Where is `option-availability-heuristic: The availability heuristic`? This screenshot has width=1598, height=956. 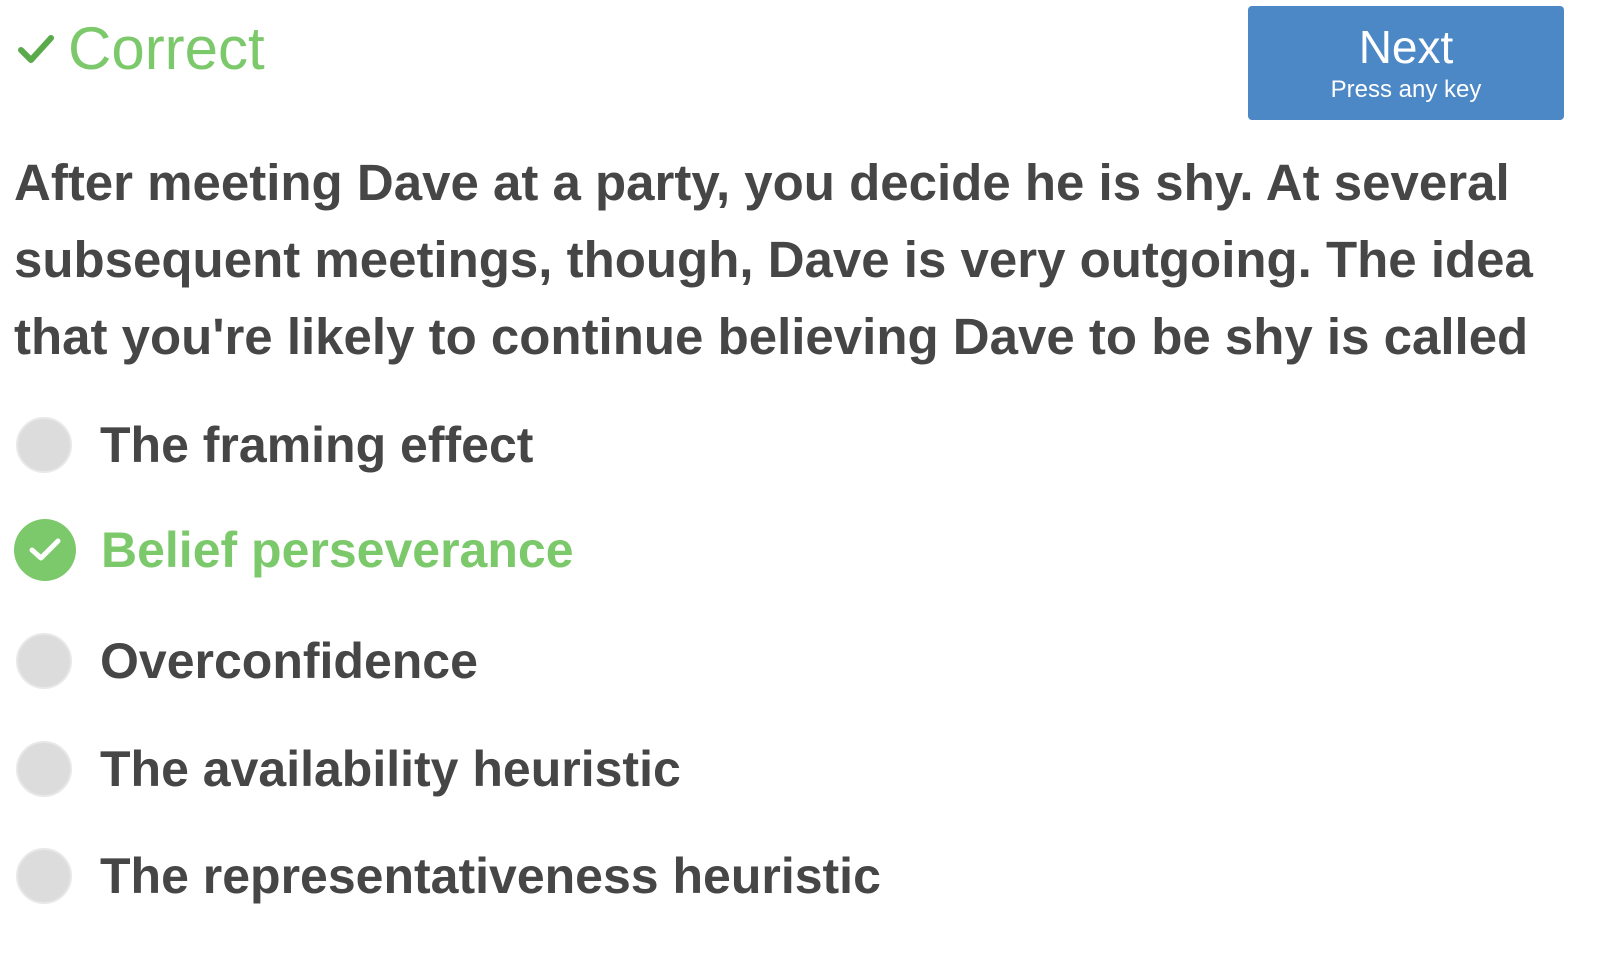
option-availability-heuristic: The availability heuristic is located at coordinates (347, 769).